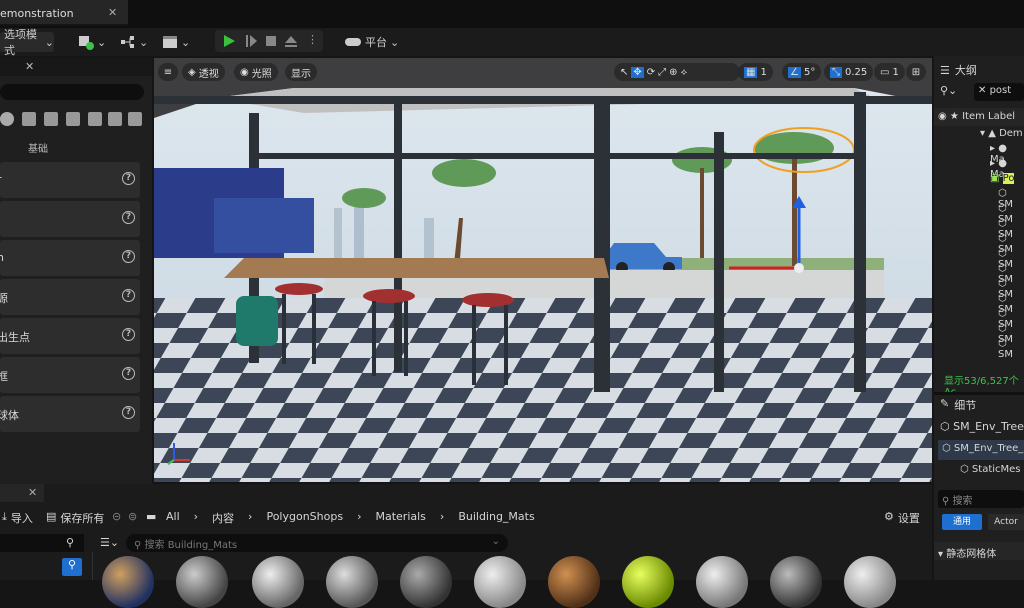 Image resolution: width=1024 pixels, height=608 pixels. I want to click on clapper-icon, so click(29, 119).